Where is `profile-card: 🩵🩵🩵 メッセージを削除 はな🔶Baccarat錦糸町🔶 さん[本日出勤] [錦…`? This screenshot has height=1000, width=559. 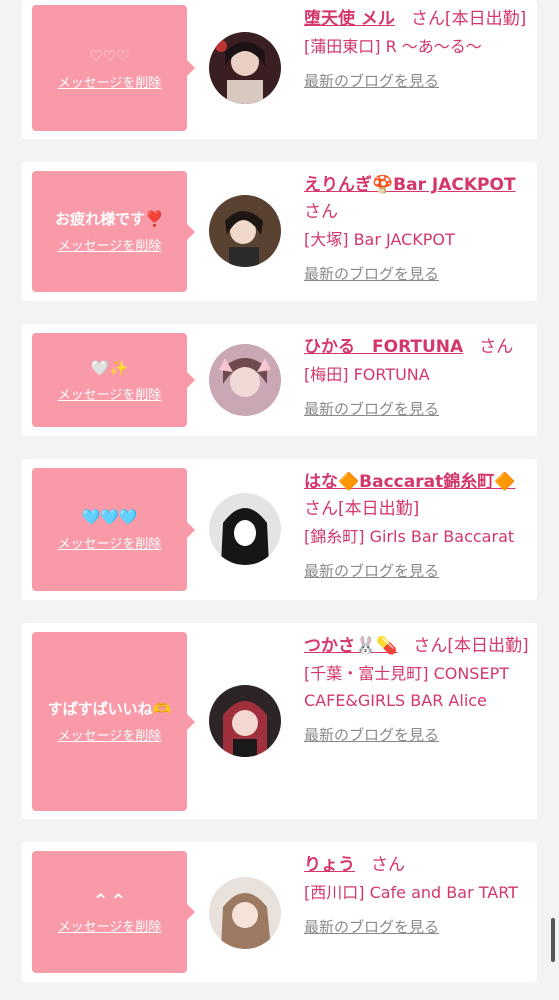 profile-card: 🩵🩵🩵 メッセージを削除 はな🔶Baccarat錦糸町🔶 さん[本日出勤] [錦… is located at coordinates (279, 529).